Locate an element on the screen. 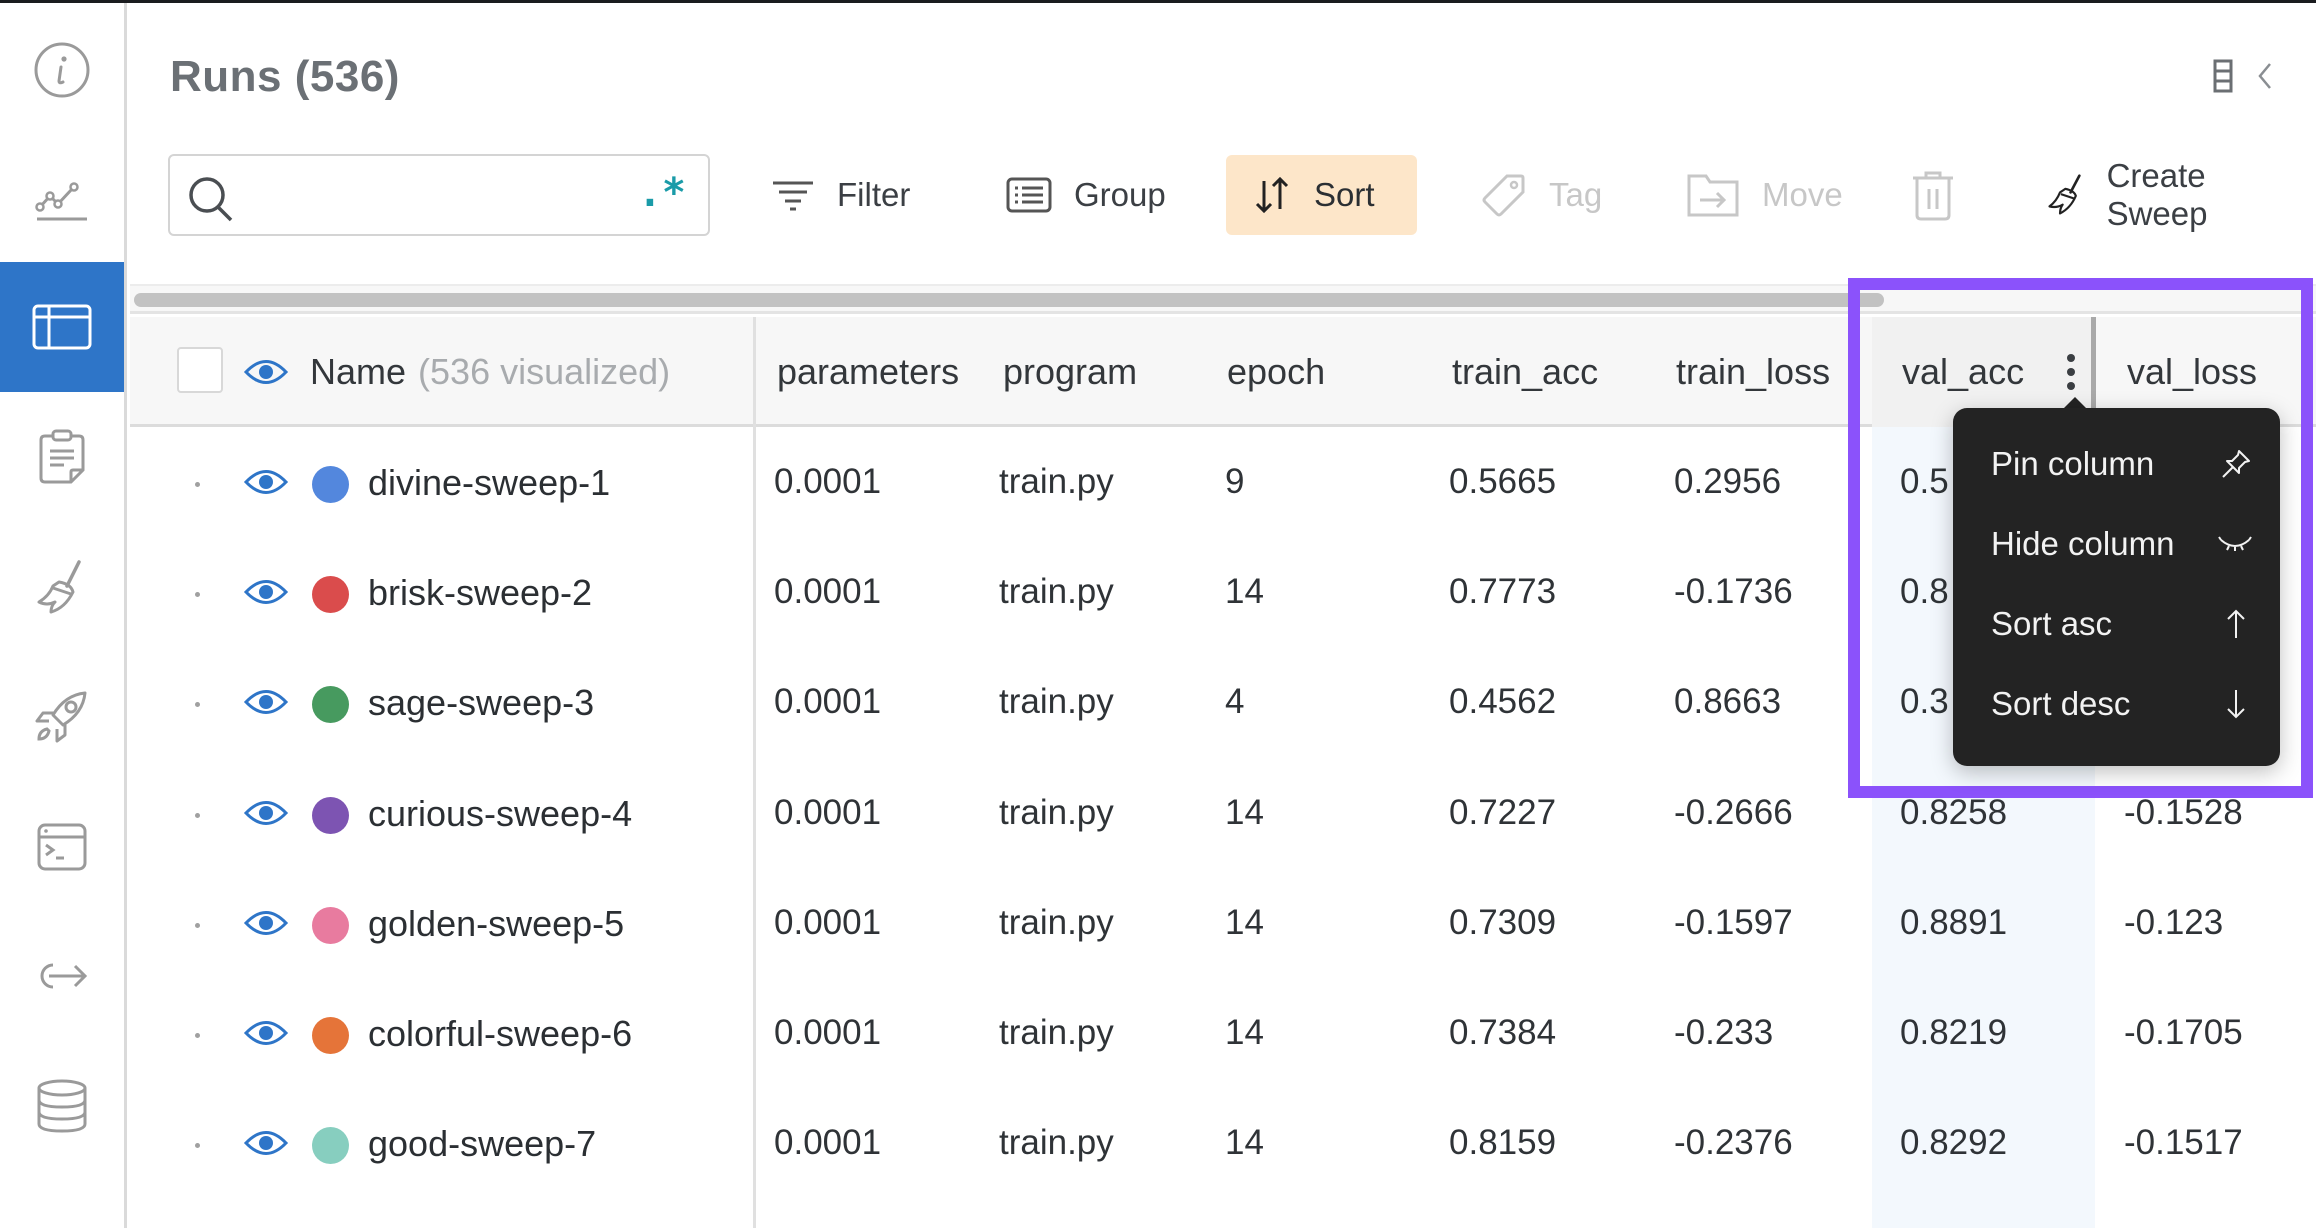 Image resolution: width=2316 pixels, height=1228 pixels. search-field: .* is located at coordinates (439, 195).